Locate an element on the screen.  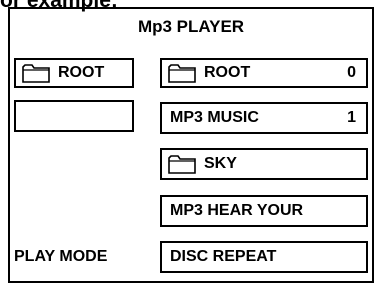
play-mode-label: PLAY MODE is located at coordinates (61, 256).